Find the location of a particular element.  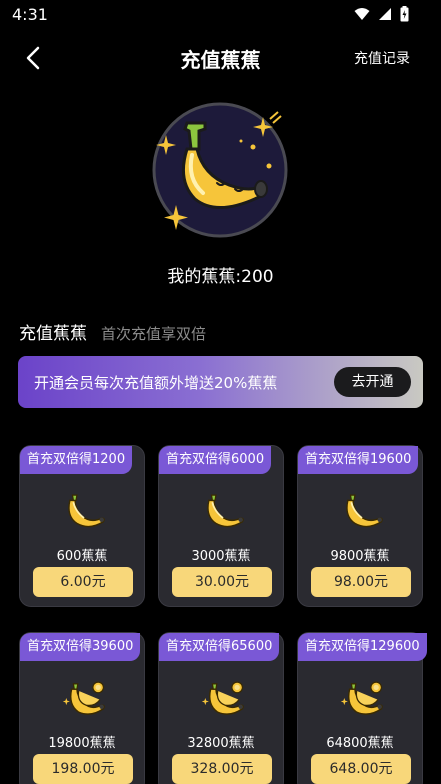

package-amount: 64800蕉蕉 is located at coordinates (360, 743).